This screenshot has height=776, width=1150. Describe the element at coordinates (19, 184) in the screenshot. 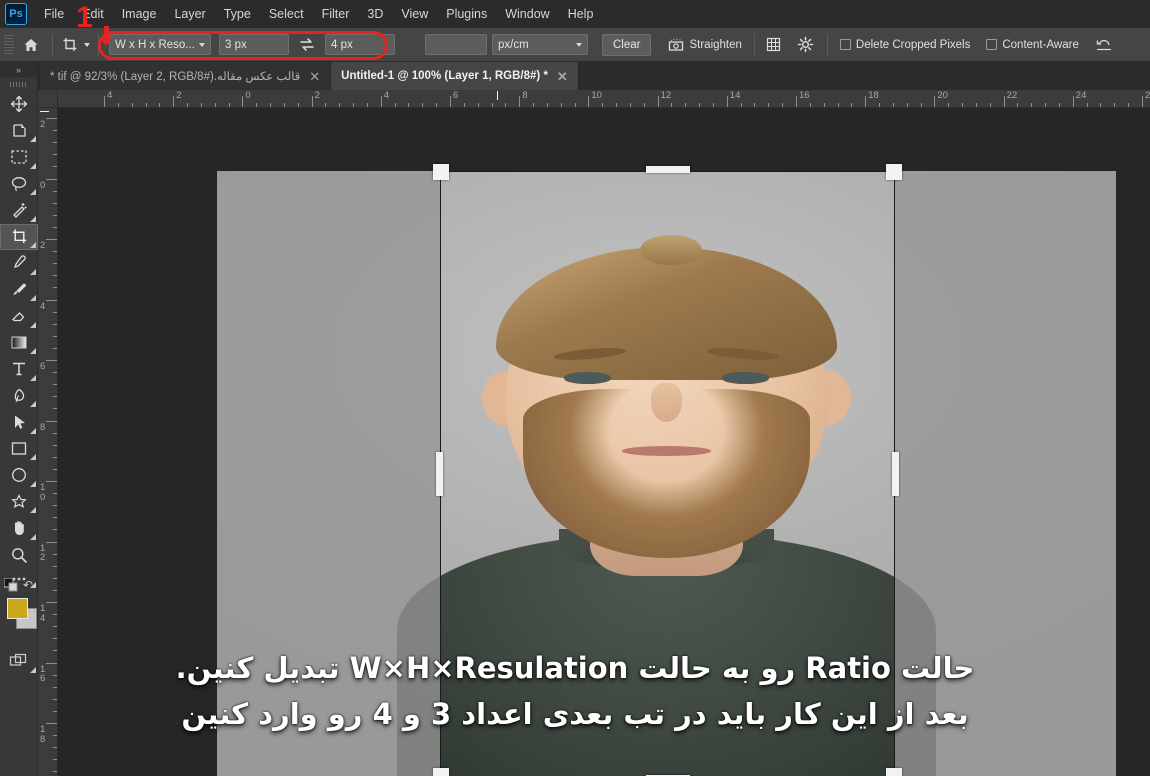

I see `tool-lasso` at that location.